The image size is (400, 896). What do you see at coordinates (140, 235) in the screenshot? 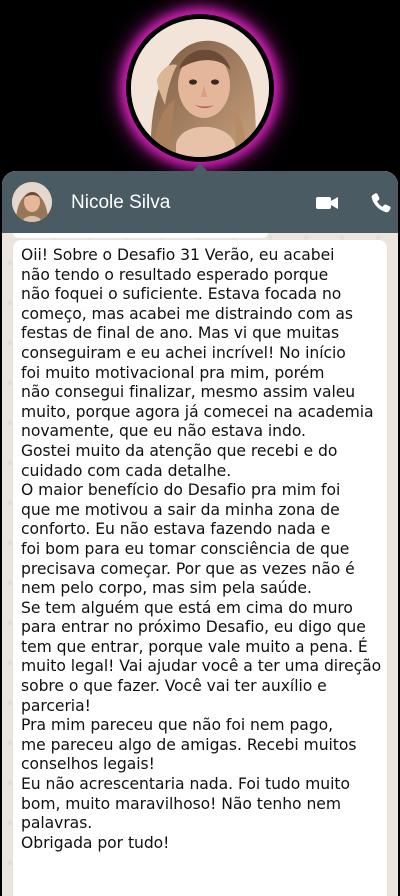
I see `previous-message-bubble` at bounding box center [140, 235].